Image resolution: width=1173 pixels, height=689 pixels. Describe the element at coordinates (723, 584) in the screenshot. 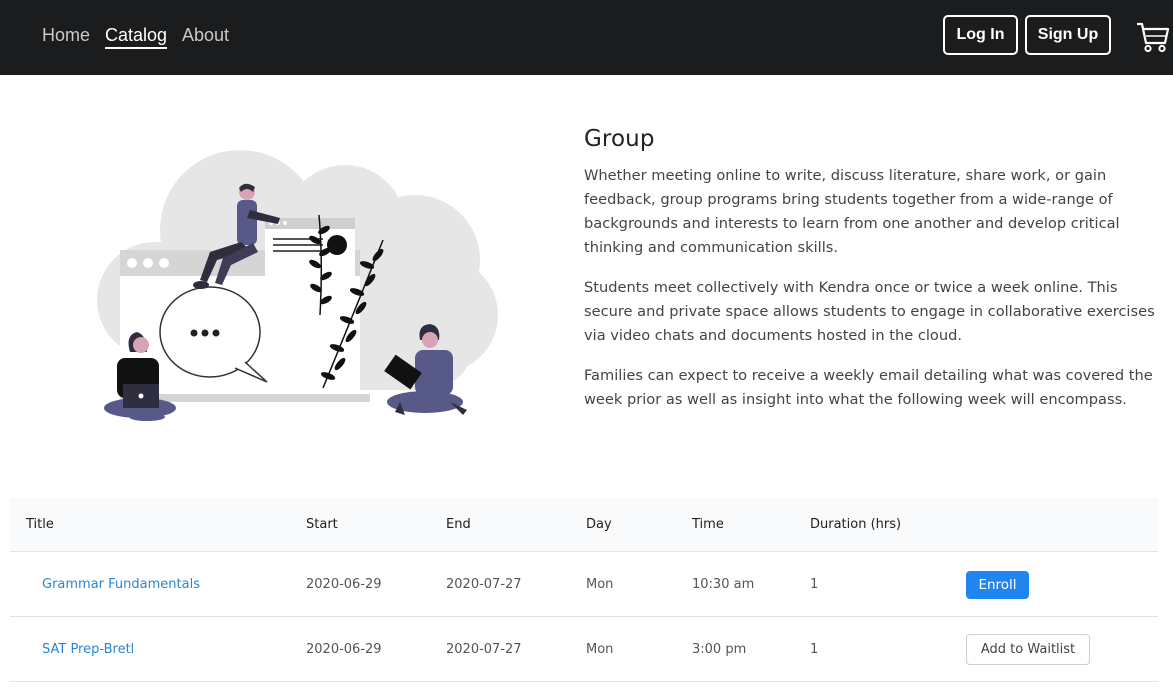

I see `course-time: 10:30 am` at that location.